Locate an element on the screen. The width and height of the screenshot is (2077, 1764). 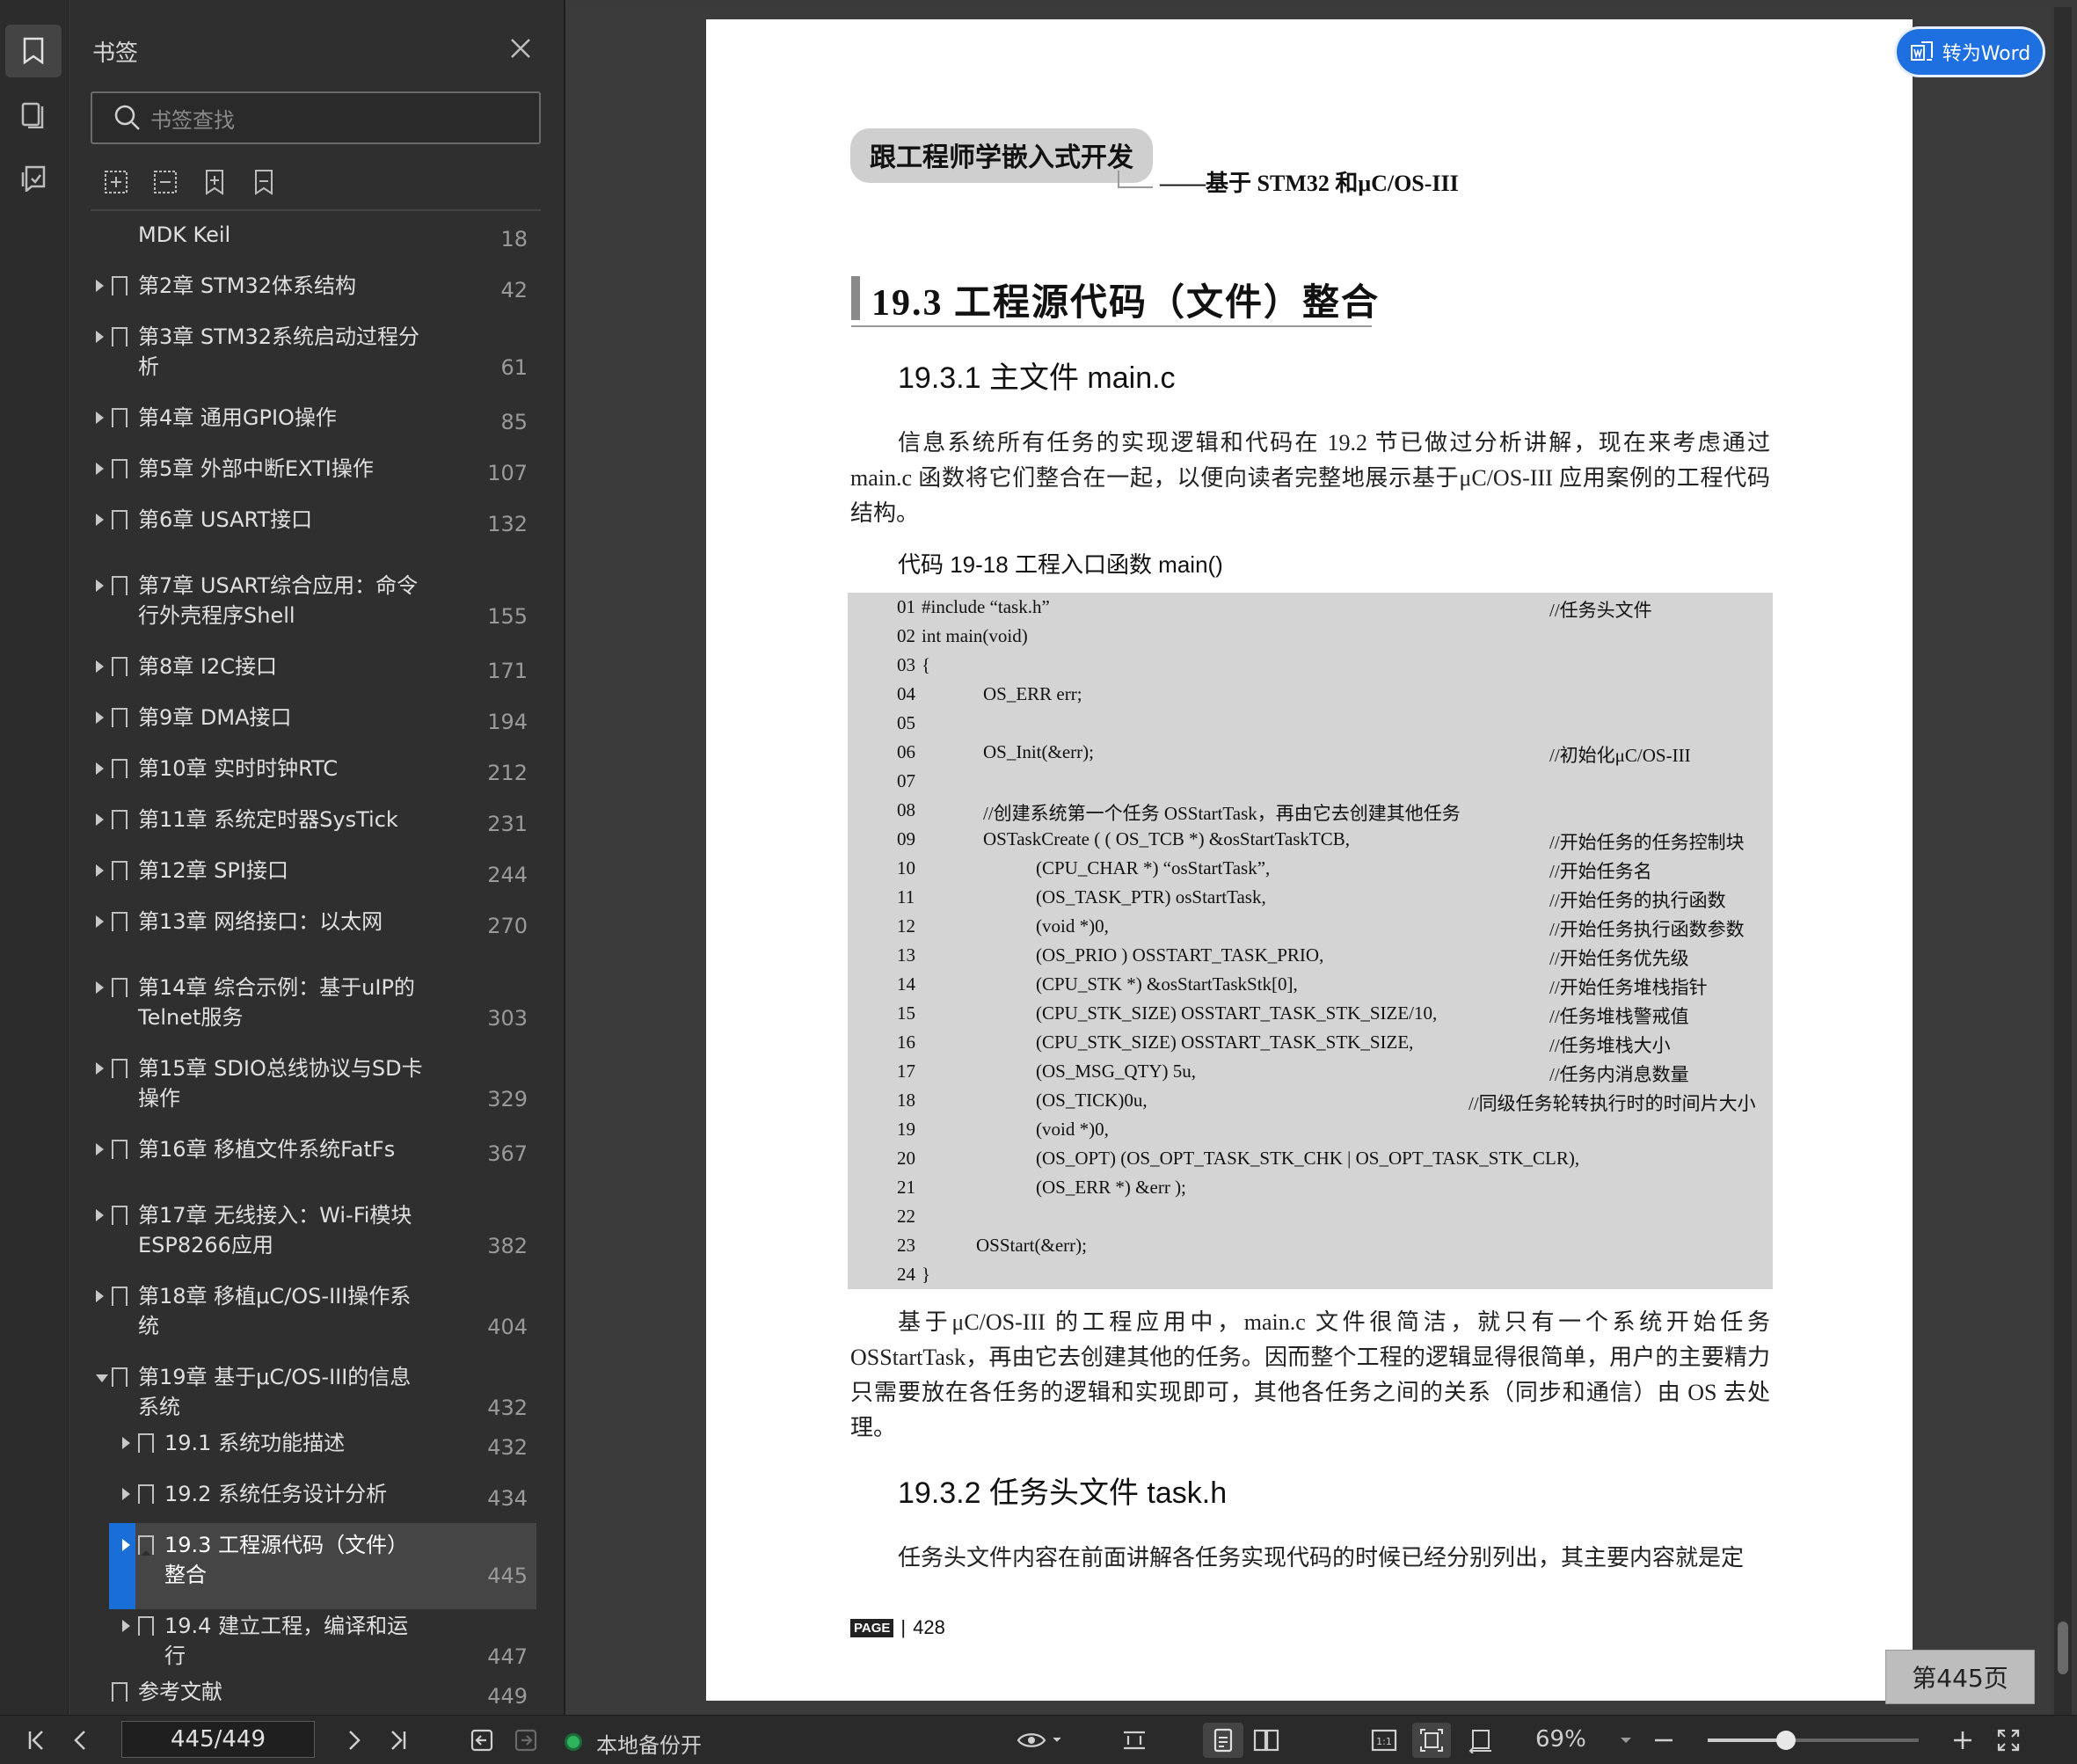
code-comment: //开始任务执行函数参数 is located at coordinates (1647, 929).